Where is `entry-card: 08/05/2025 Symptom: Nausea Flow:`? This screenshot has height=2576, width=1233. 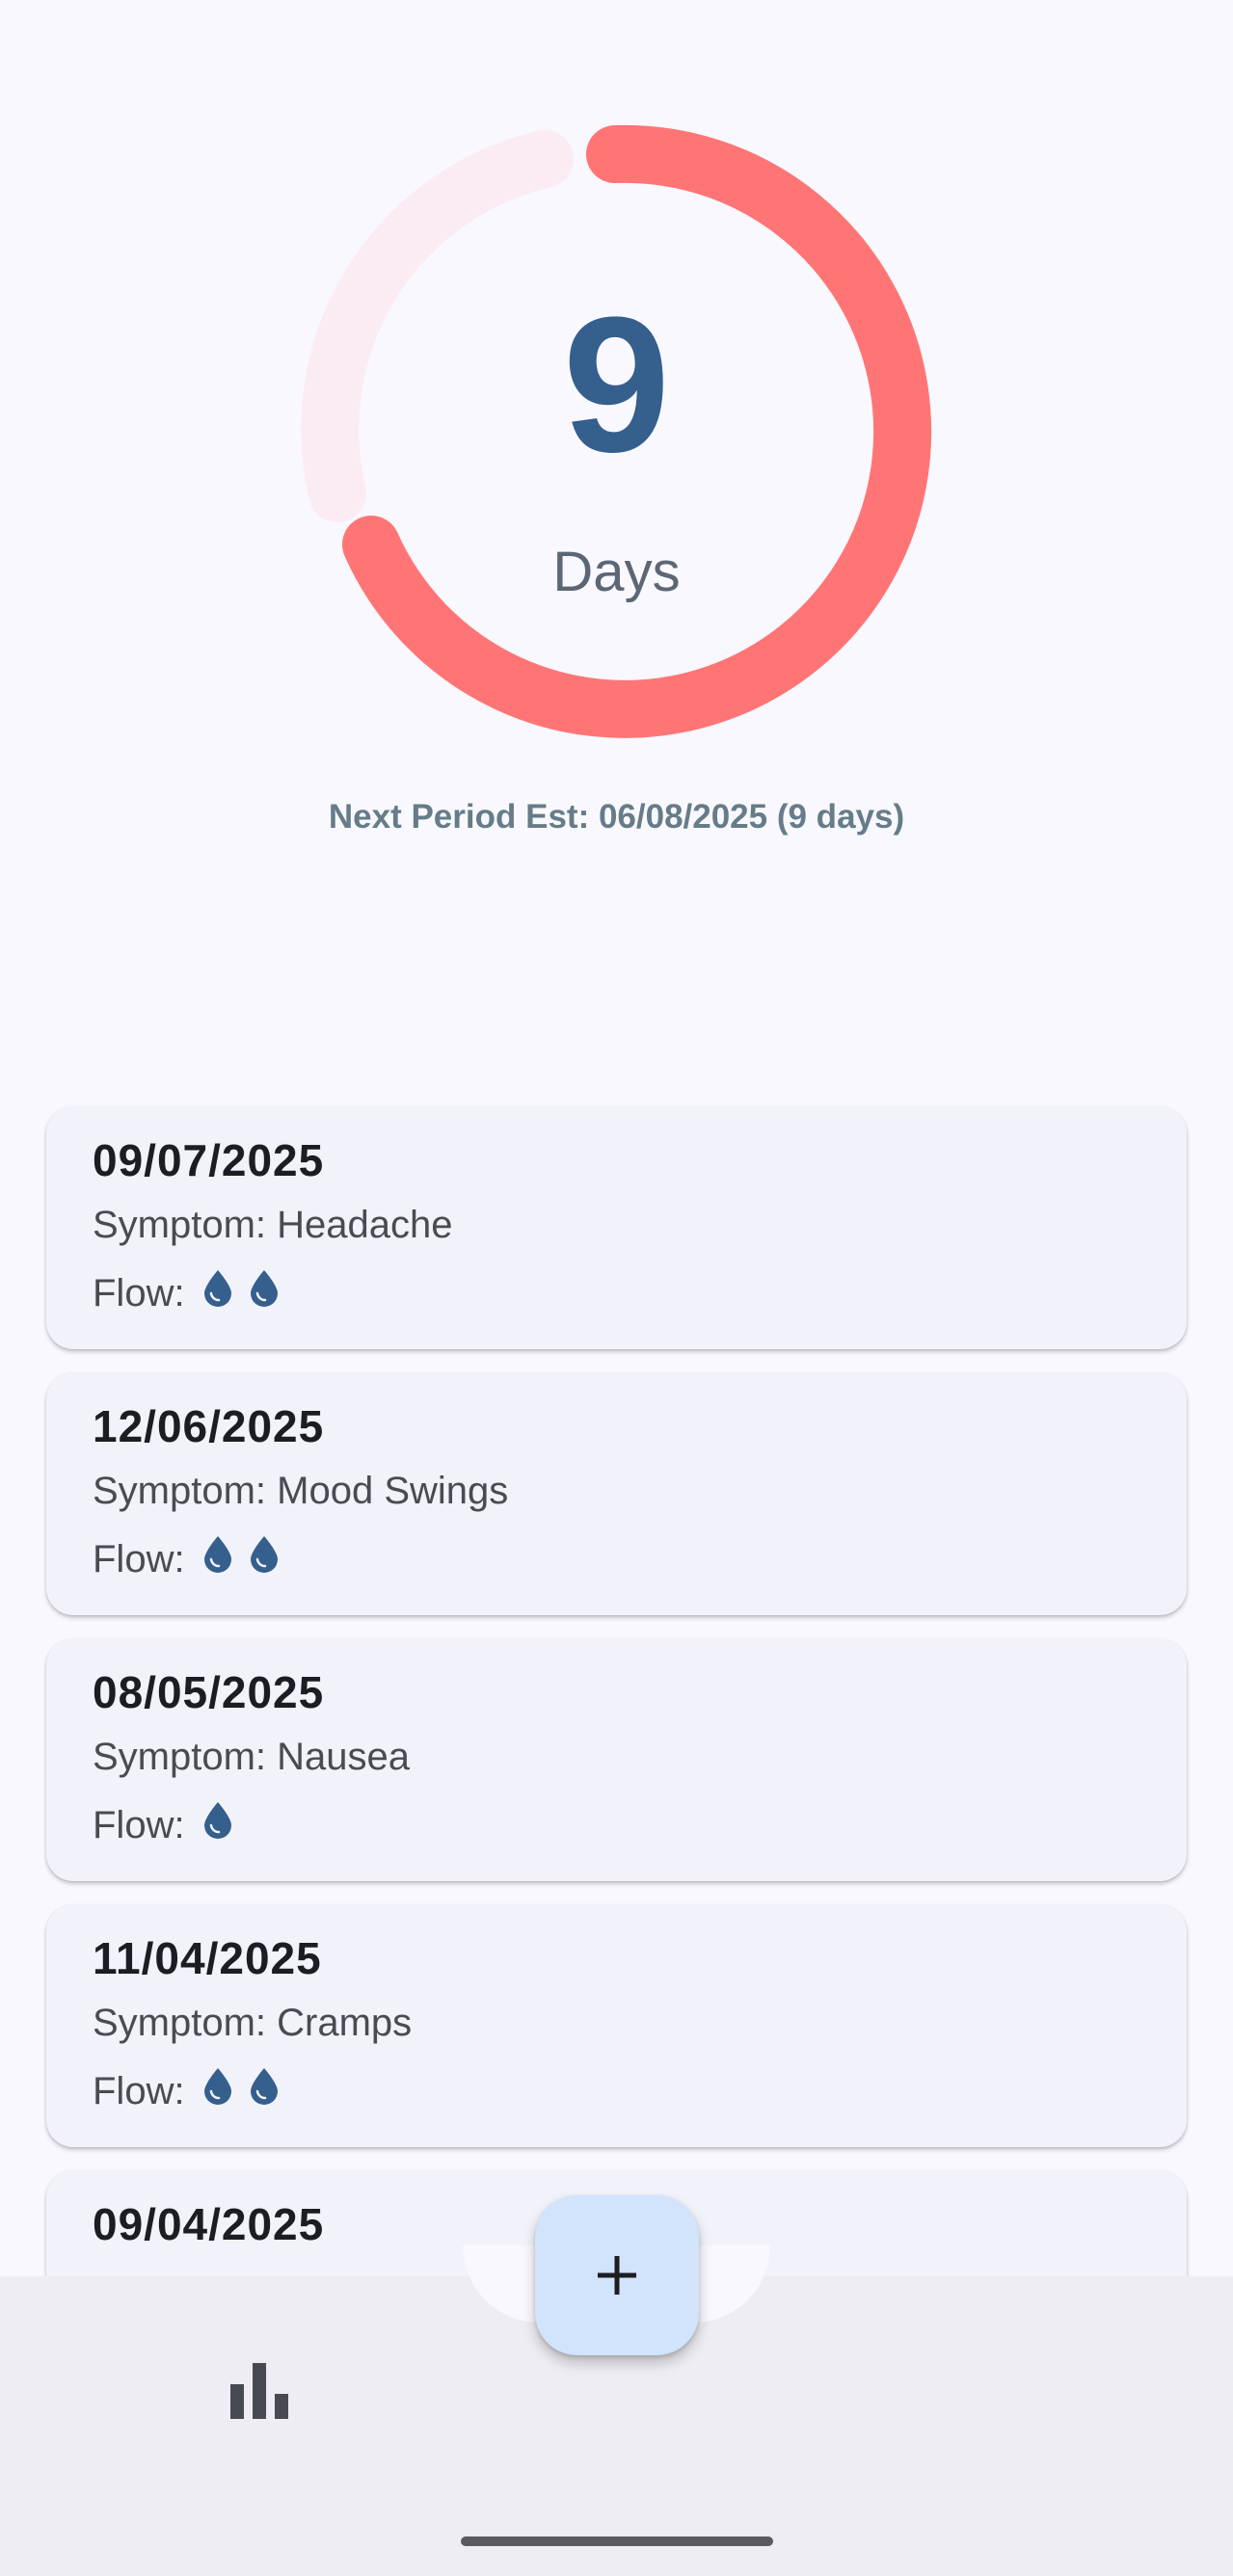 entry-card: 08/05/2025 Symptom: Nausea Flow: is located at coordinates (617, 1759).